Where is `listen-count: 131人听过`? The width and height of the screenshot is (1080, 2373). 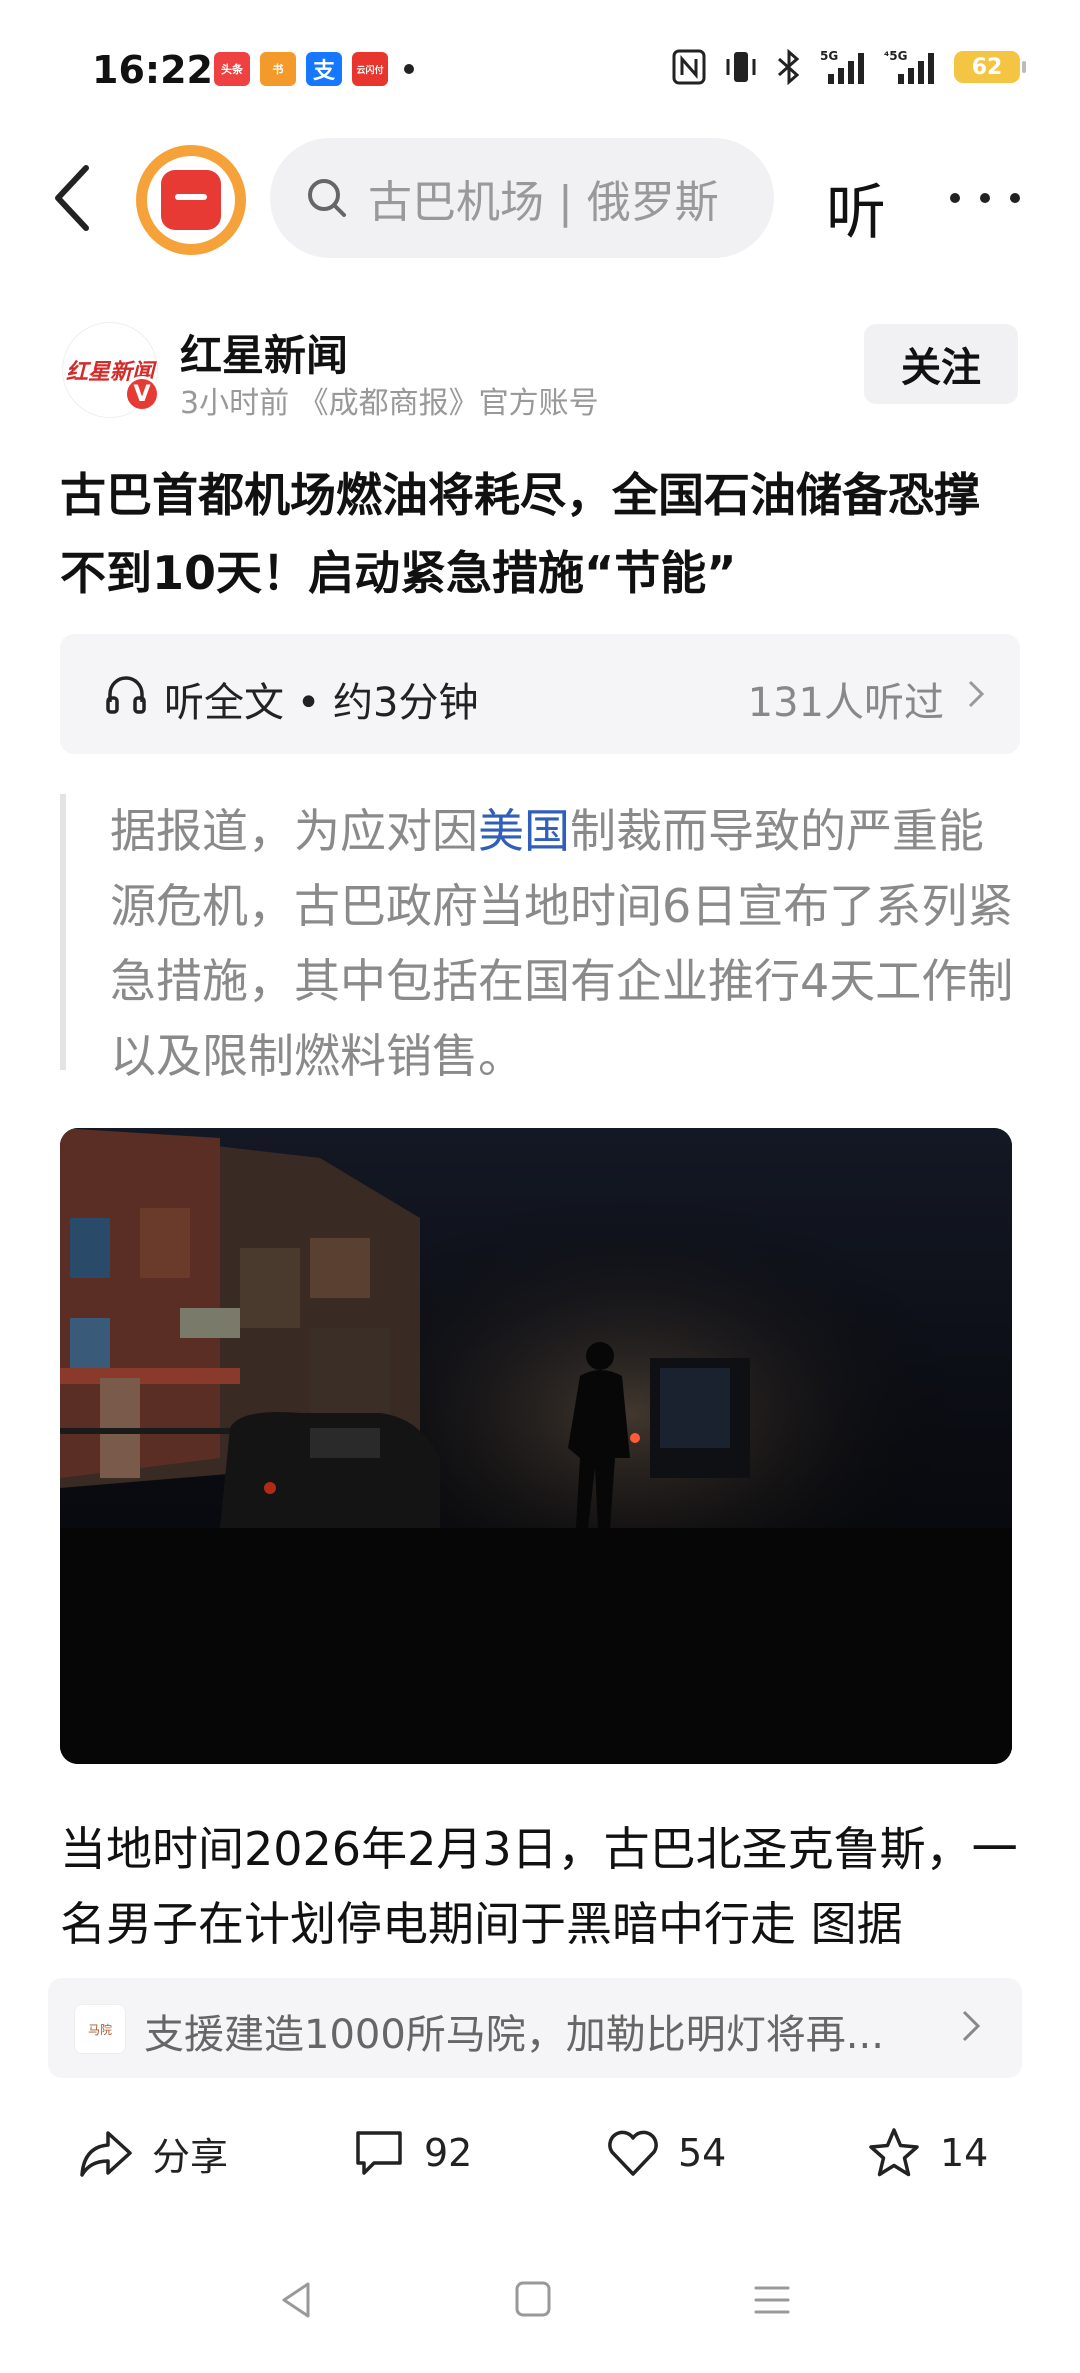 listen-count: 131人听过 is located at coordinates (845, 703).